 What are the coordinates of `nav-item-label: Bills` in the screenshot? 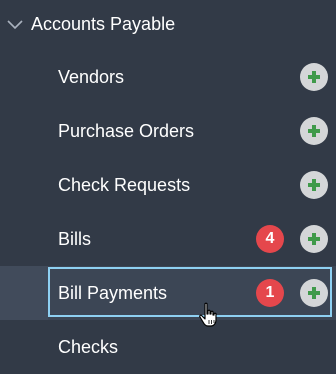 It's located at (75, 239).